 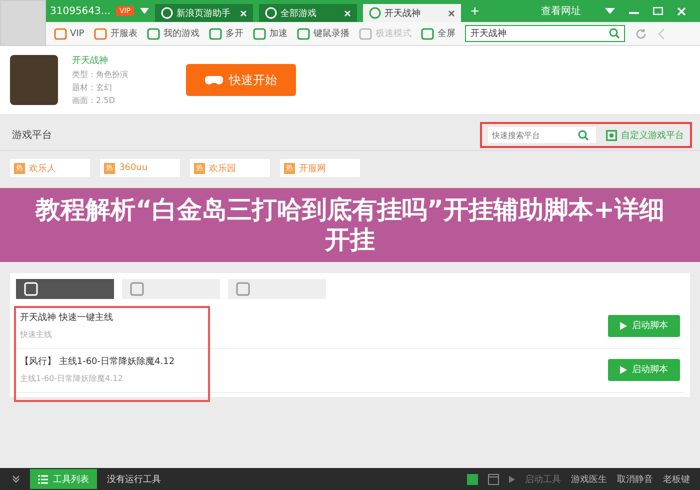 I want to click on browser-tab: 全部游戏, so click(x=307, y=13).